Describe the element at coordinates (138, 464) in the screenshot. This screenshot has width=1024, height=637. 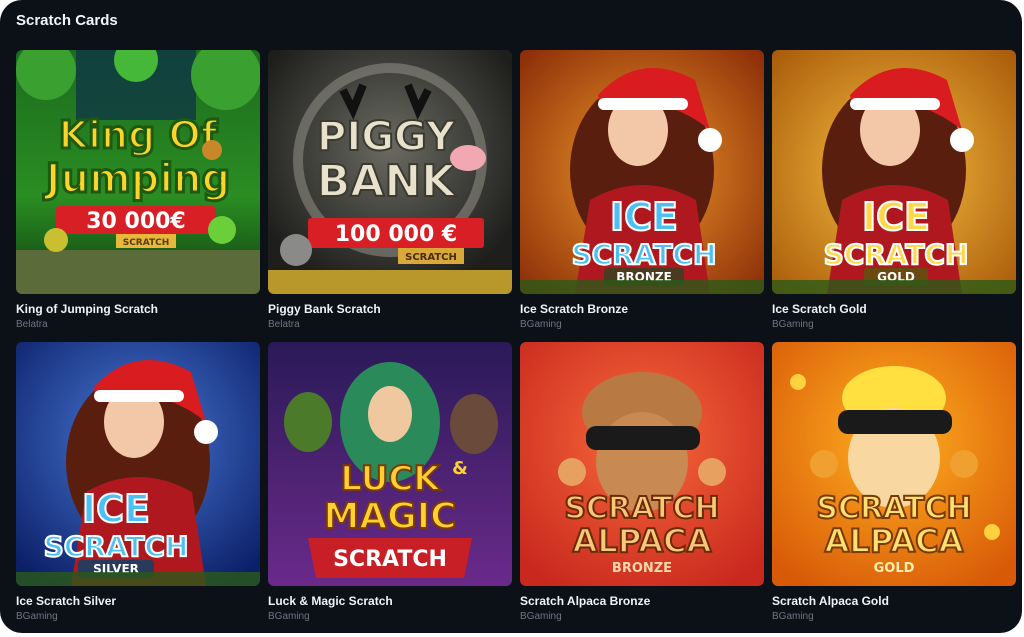
I see `game-thumbnail: ICE SCRATCH SILVER` at that location.